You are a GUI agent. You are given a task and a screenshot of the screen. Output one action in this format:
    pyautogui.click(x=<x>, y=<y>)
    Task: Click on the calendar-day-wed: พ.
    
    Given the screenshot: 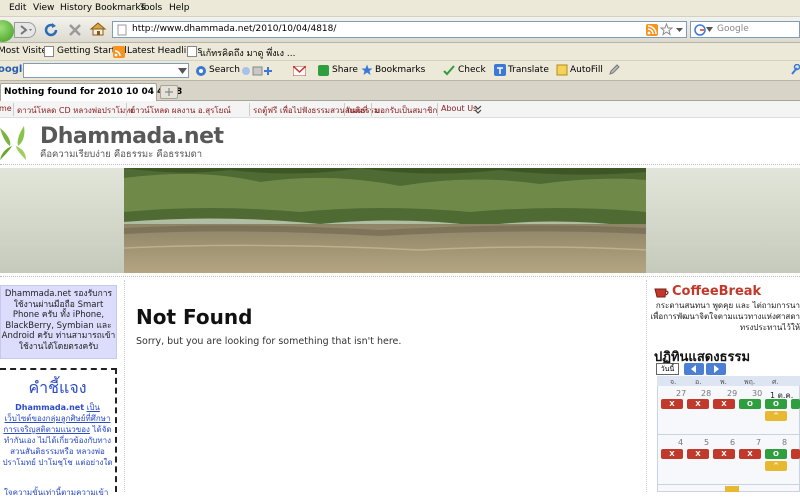 What is the action you would take?
    pyautogui.click(x=723, y=382)
    